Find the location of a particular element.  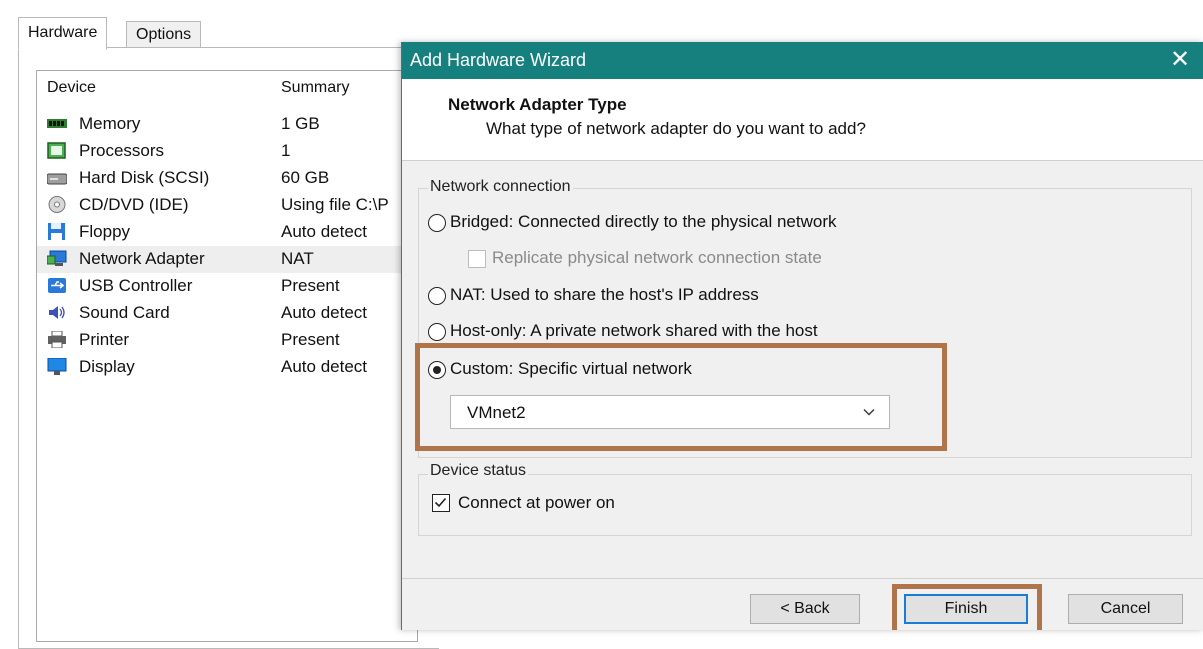

sound-card-icon is located at coordinates (57, 312).